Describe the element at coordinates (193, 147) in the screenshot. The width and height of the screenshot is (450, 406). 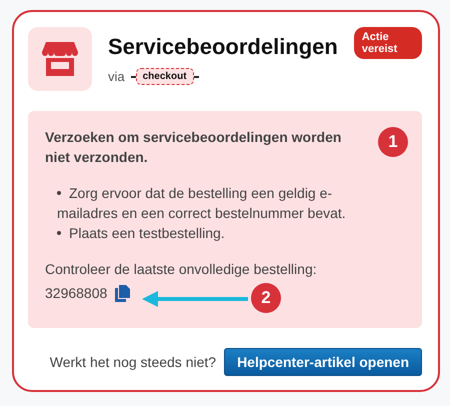
I see `alert-heading: Verzoeken om servicebeoordelingen worden niet verzonden.` at that location.